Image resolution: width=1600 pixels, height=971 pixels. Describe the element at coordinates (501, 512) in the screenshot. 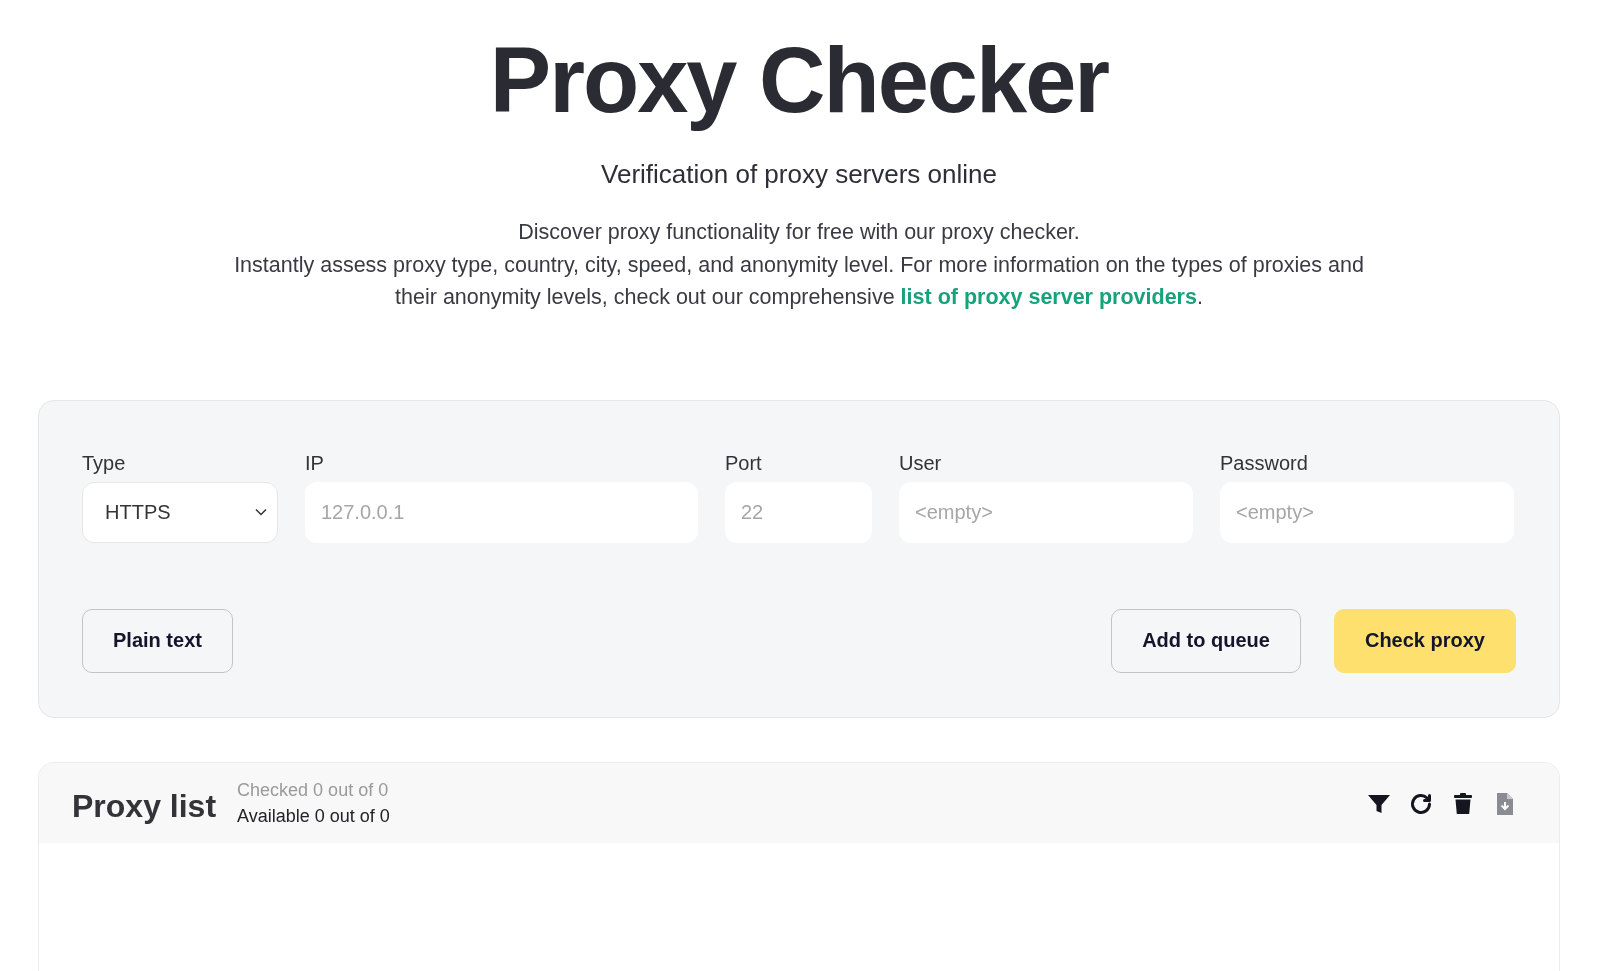

I see `input-field: 127.0.0.1` at that location.